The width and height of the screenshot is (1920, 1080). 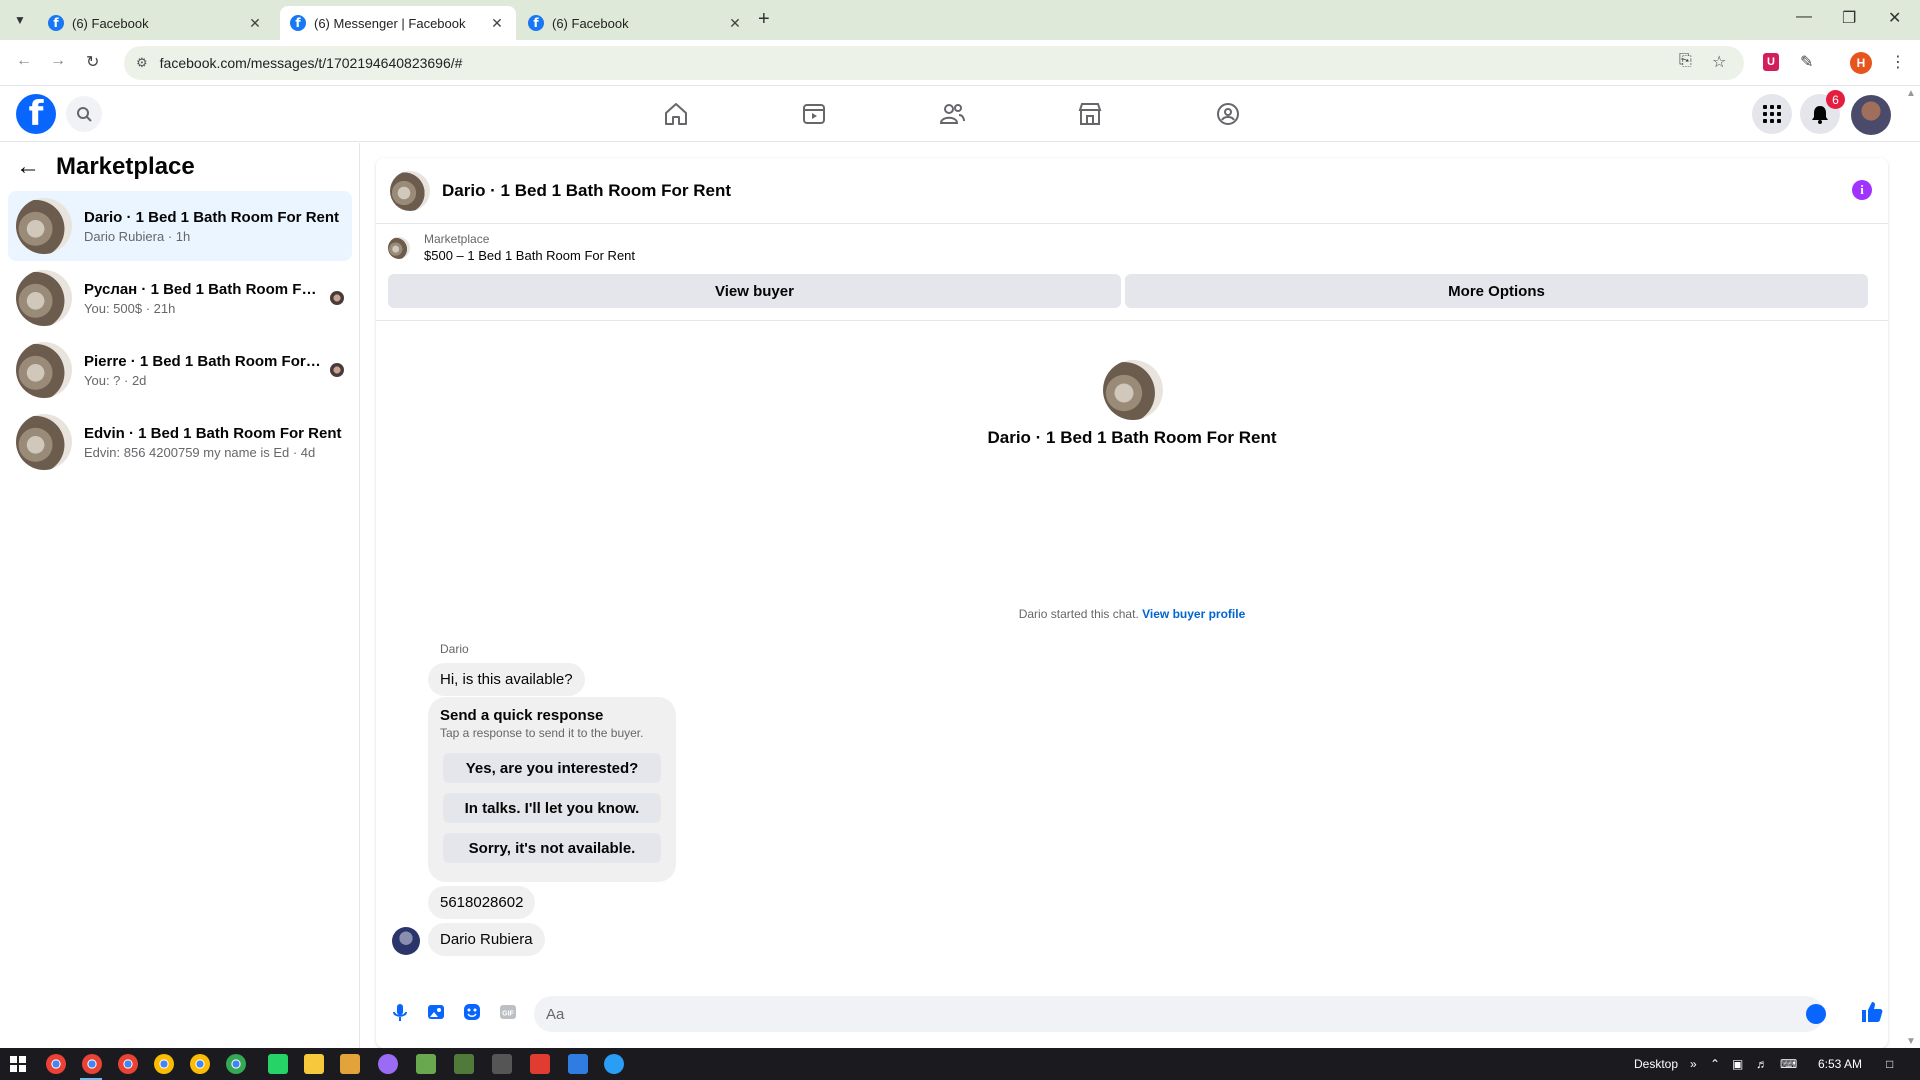 What do you see at coordinates (1719, 62) in the screenshot?
I see `bookmark-star-icon: ☆` at bounding box center [1719, 62].